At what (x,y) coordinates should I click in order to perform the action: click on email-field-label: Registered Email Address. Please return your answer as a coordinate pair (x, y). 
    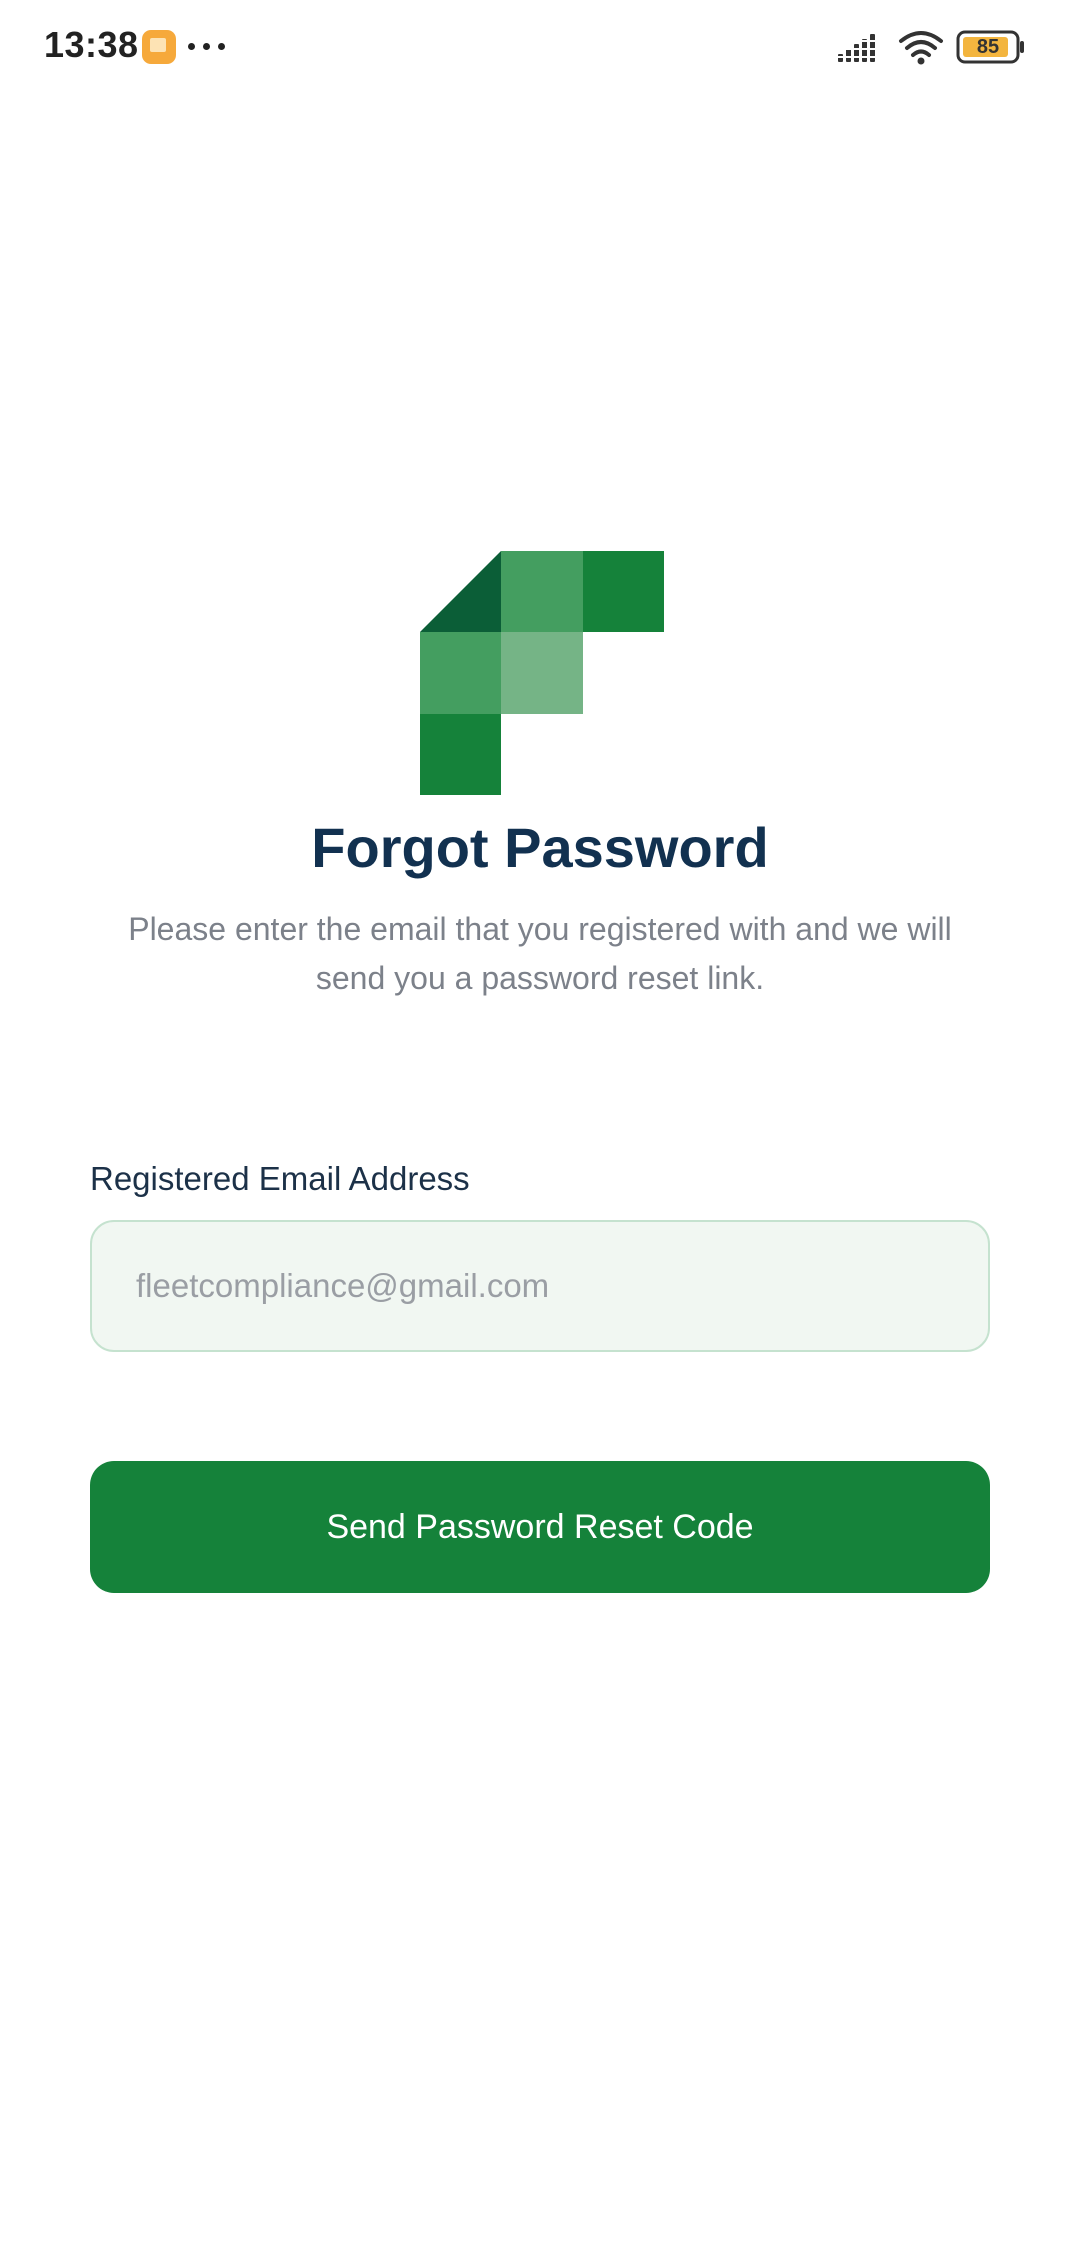
    Looking at the image, I should click on (280, 1178).